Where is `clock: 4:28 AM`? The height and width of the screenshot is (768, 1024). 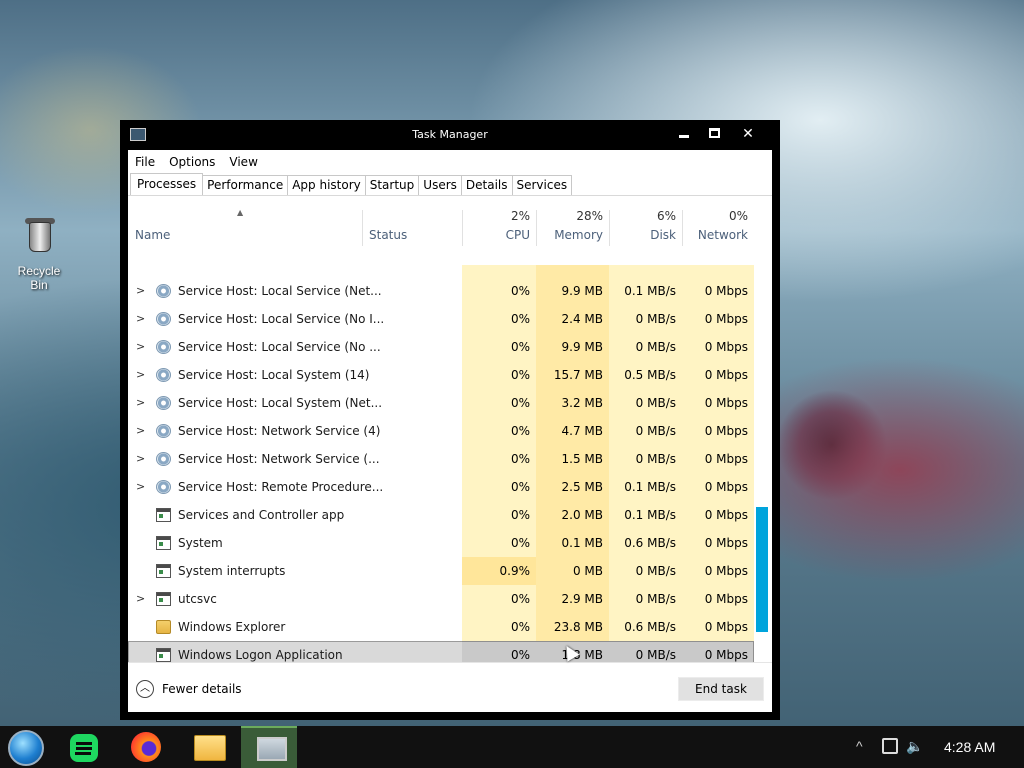 clock: 4:28 AM is located at coordinates (972, 747).